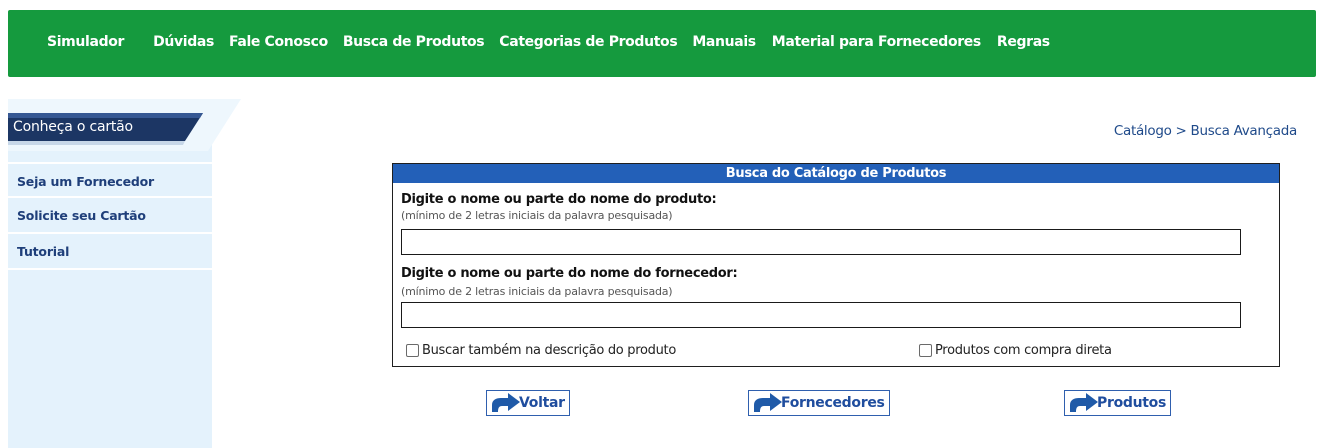 The height and width of the screenshot is (448, 1321). What do you see at coordinates (549, 350) in the screenshot?
I see `search-description-label: Buscar também na descrição do produto` at bounding box center [549, 350].